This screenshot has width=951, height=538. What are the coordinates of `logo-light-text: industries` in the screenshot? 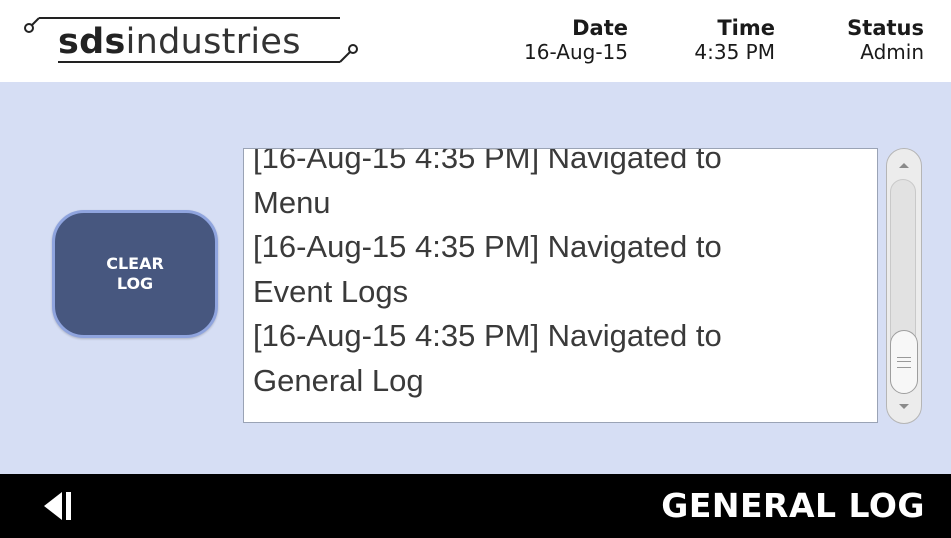 It's located at (213, 42).